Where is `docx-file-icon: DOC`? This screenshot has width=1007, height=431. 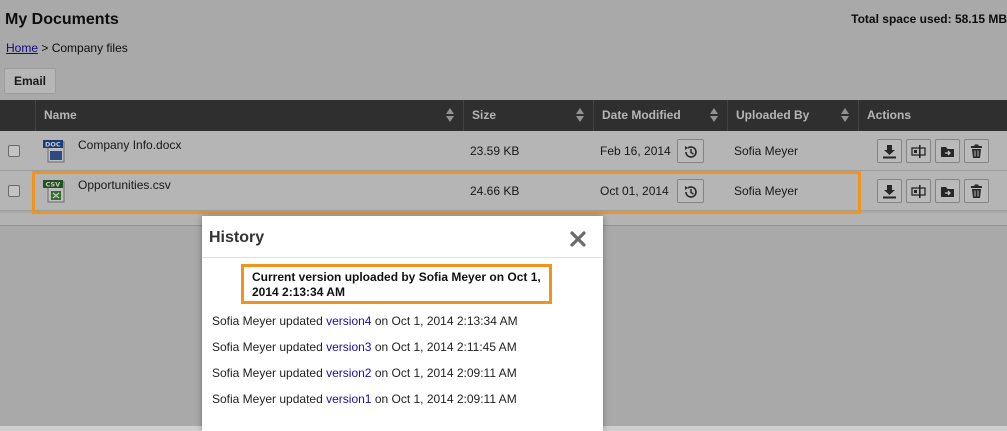
docx-file-icon: DOC is located at coordinates (54, 151).